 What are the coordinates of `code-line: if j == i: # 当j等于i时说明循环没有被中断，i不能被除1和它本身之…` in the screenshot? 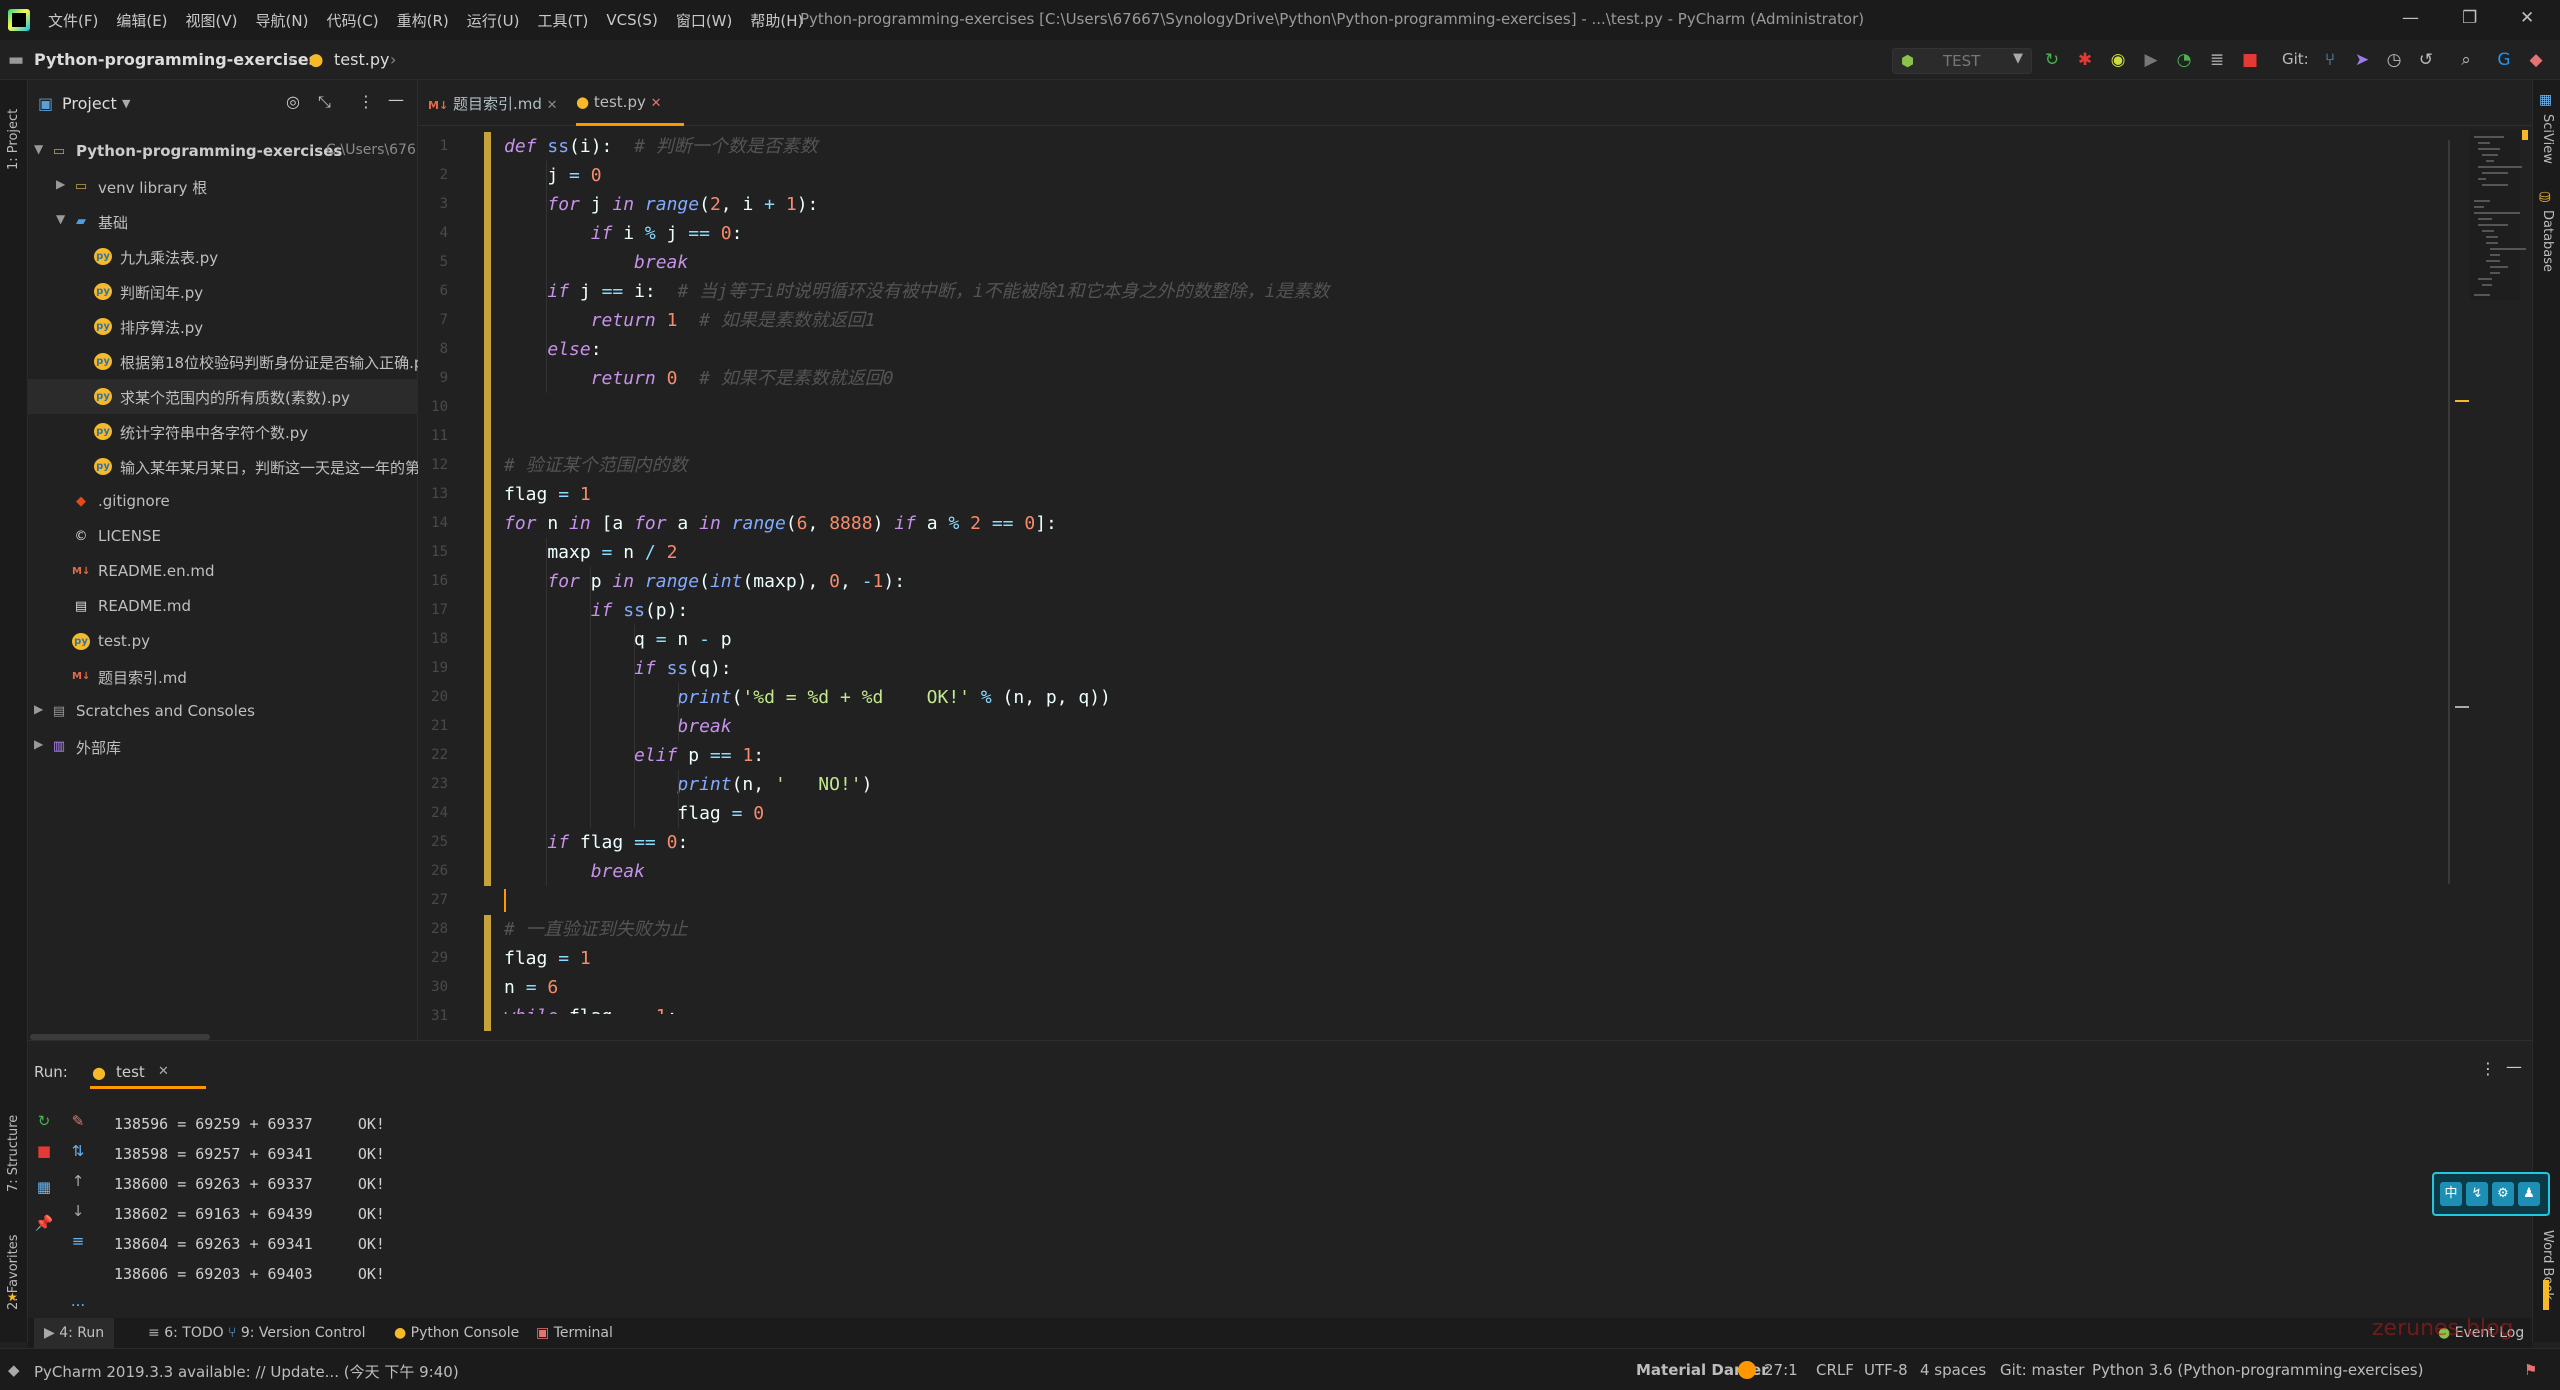 It's located at (916, 291).